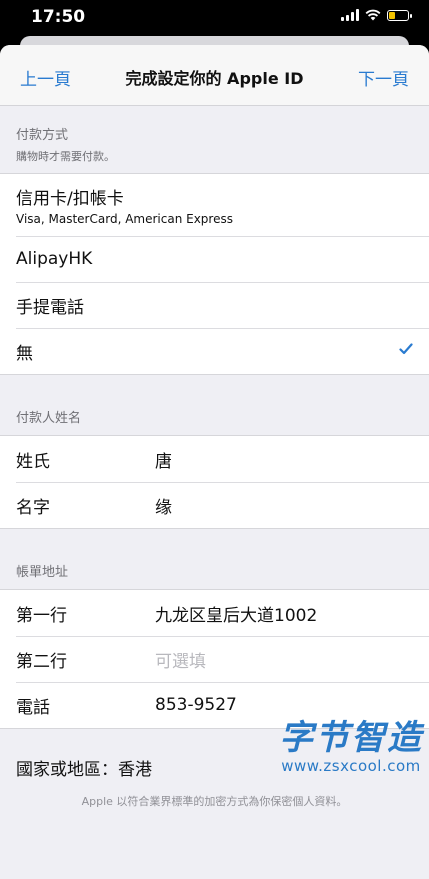 Image resolution: width=429 pixels, height=879 pixels. I want to click on status-icons, so click(376, 15).